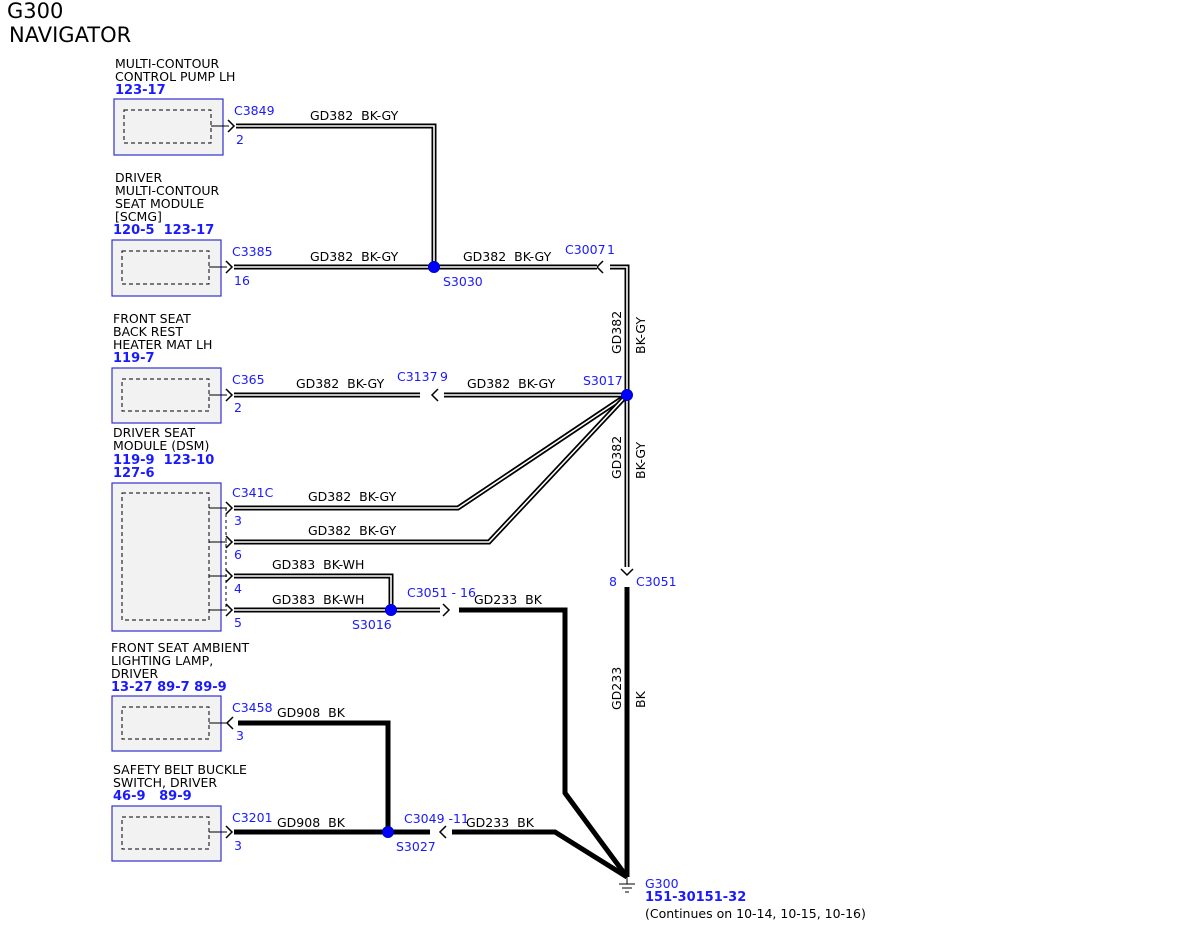 The width and height of the screenshot is (1200, 927). What do you see at coordinates (444, 376) in the screenshot?
I see `inline-connector-pin: 9` at bounding box center [444, 376].